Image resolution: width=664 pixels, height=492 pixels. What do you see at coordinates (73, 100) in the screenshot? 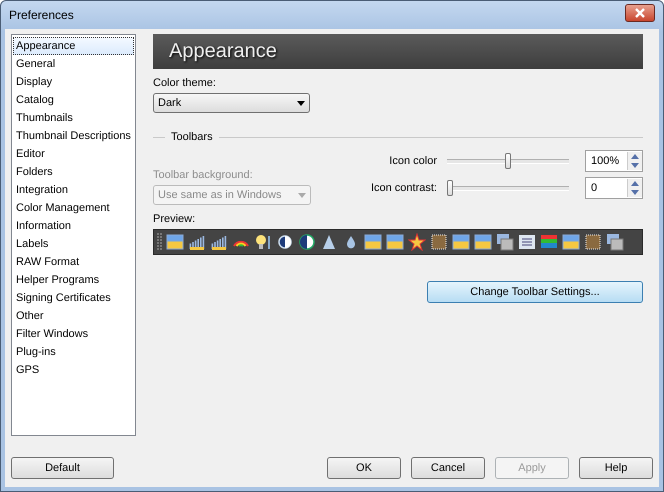
I see `category-item: Catalog` at bounding box center [73, 100].